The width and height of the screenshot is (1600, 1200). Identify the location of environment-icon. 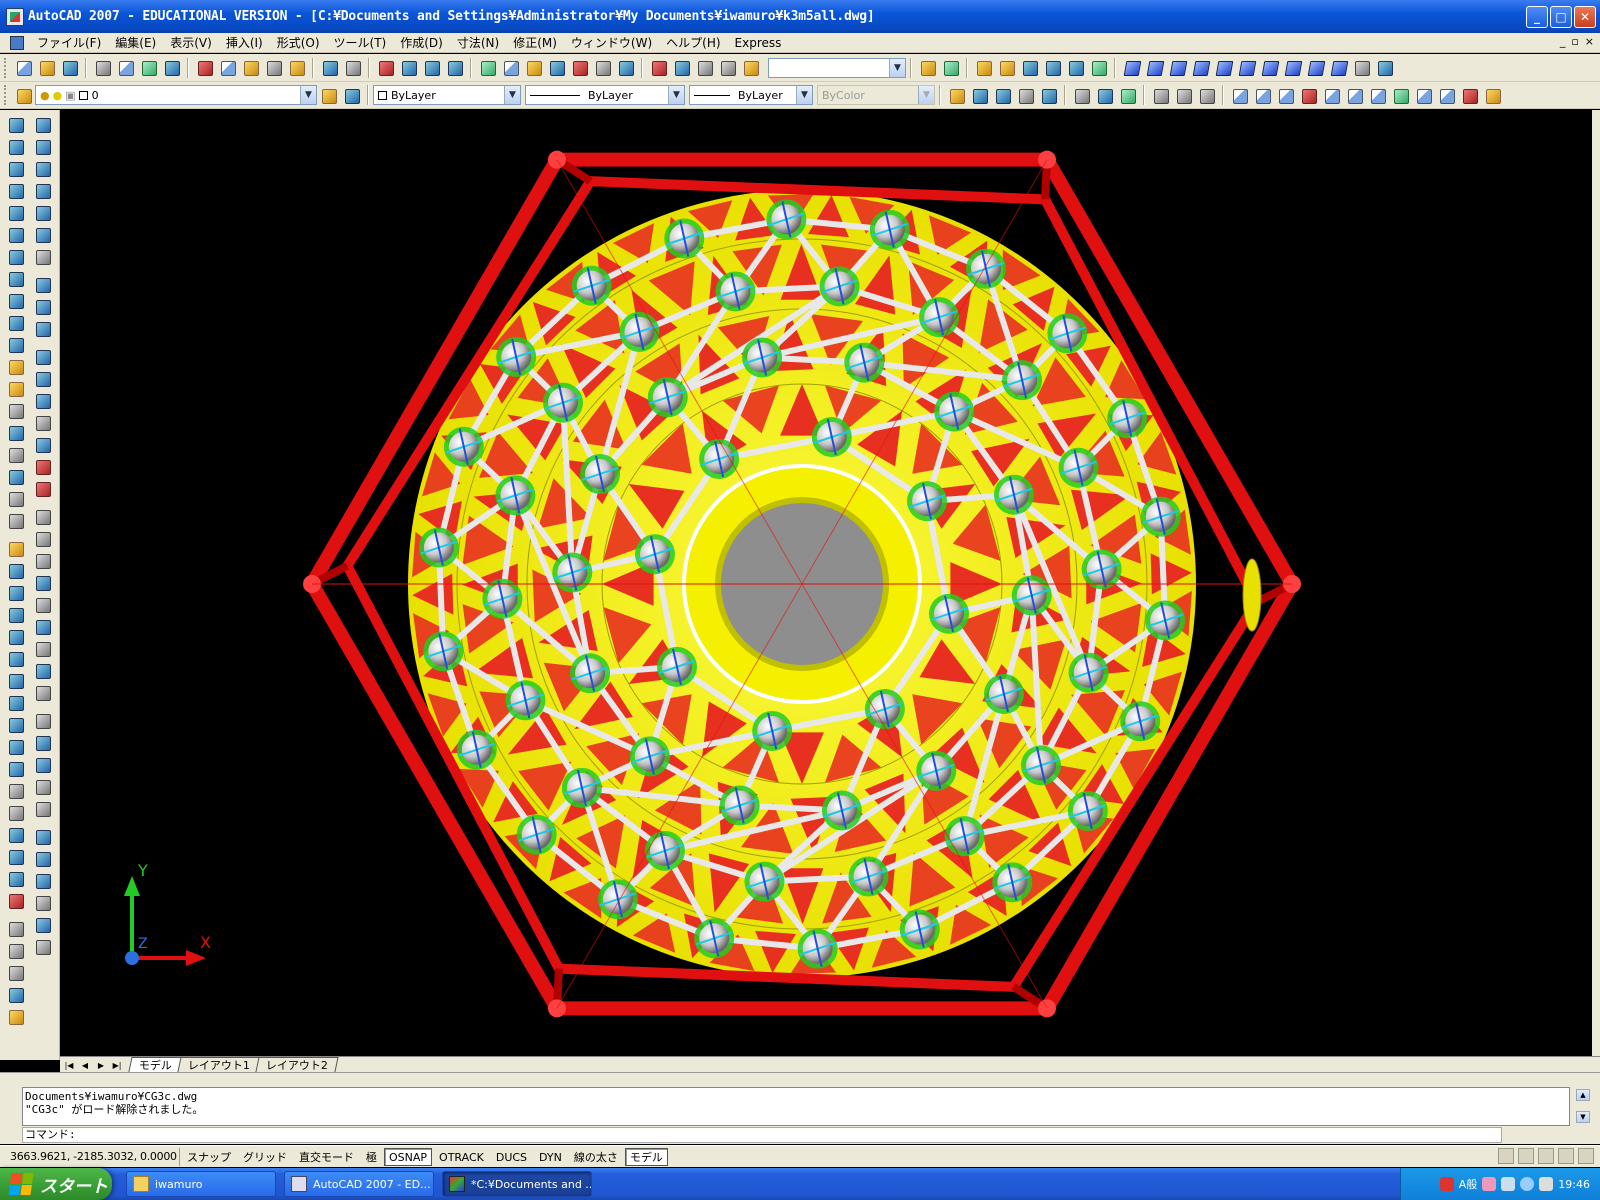
(1052, 67).